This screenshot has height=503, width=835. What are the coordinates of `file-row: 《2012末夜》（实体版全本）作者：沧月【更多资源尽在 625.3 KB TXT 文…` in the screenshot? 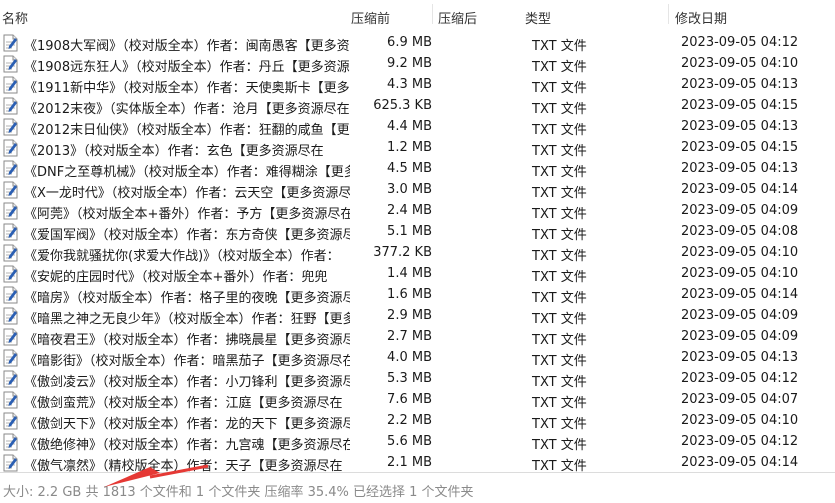 It's located at (417, 106).